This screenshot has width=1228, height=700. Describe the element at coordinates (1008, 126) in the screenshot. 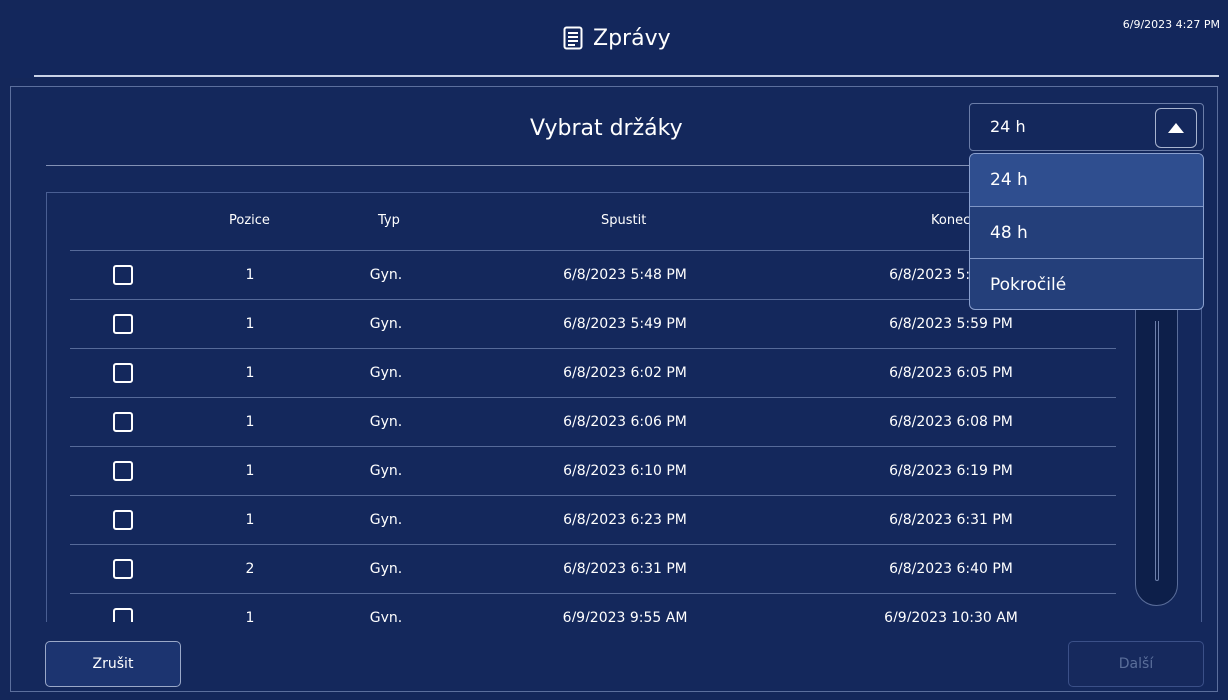

I see `time-range-selected-value: 24 h` at that location.